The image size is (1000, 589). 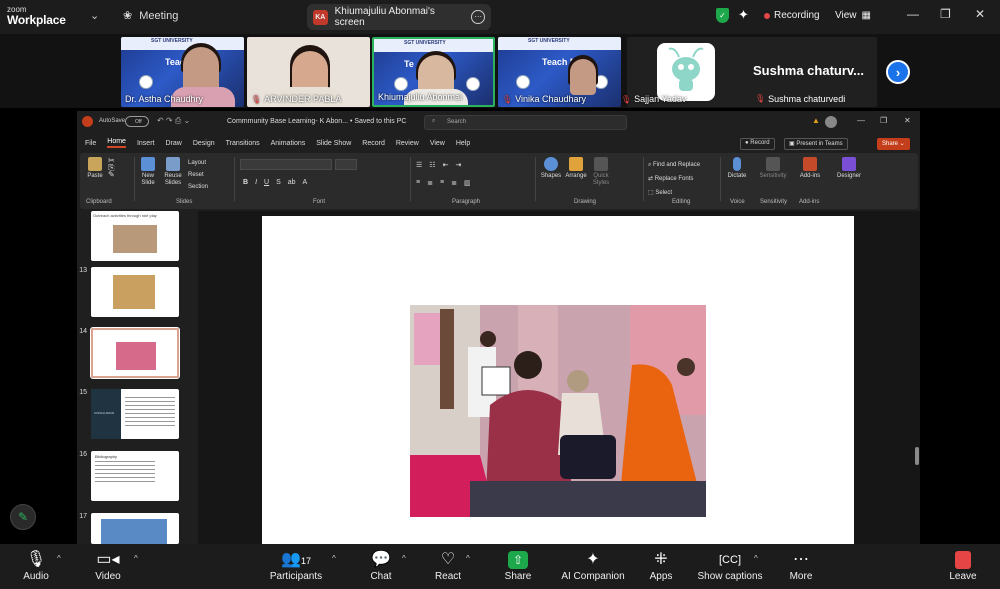 What do you see at coordinates (810, 168) in the screenshot?
I see `add-ins-button: Add-ins` at bounding box center [810, 168].